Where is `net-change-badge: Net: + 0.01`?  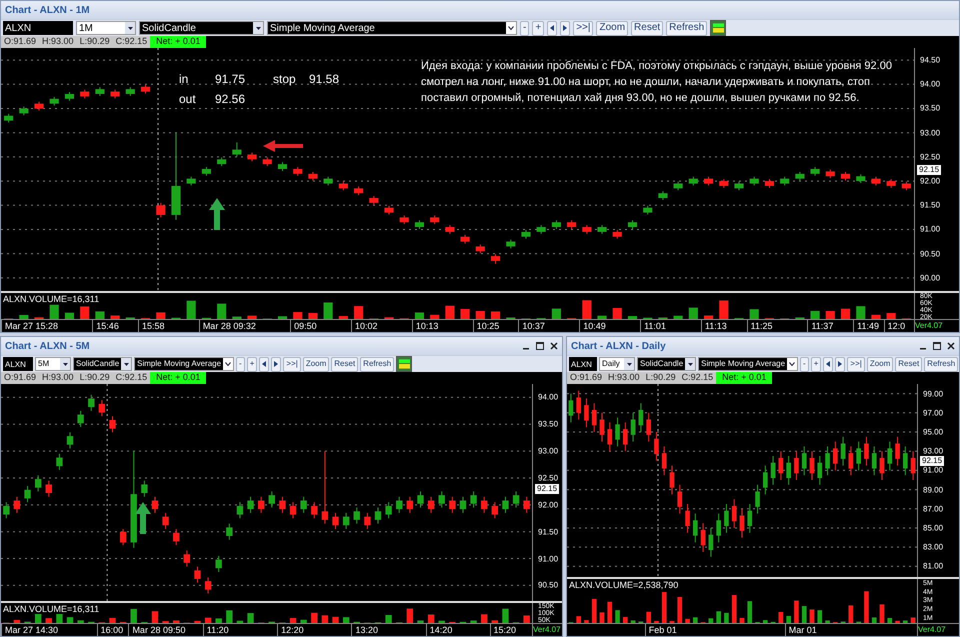 net-change-badge: Net: + 0.01 is located at coordinates (744, 378).